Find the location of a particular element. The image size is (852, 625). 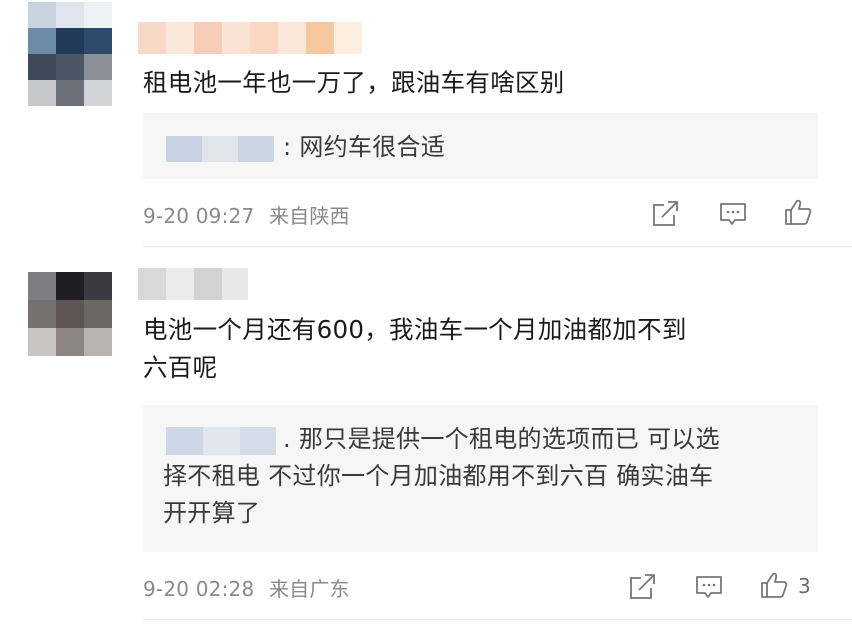

reply-text: : 网约车很合适 is located at coordinates (364, 147).